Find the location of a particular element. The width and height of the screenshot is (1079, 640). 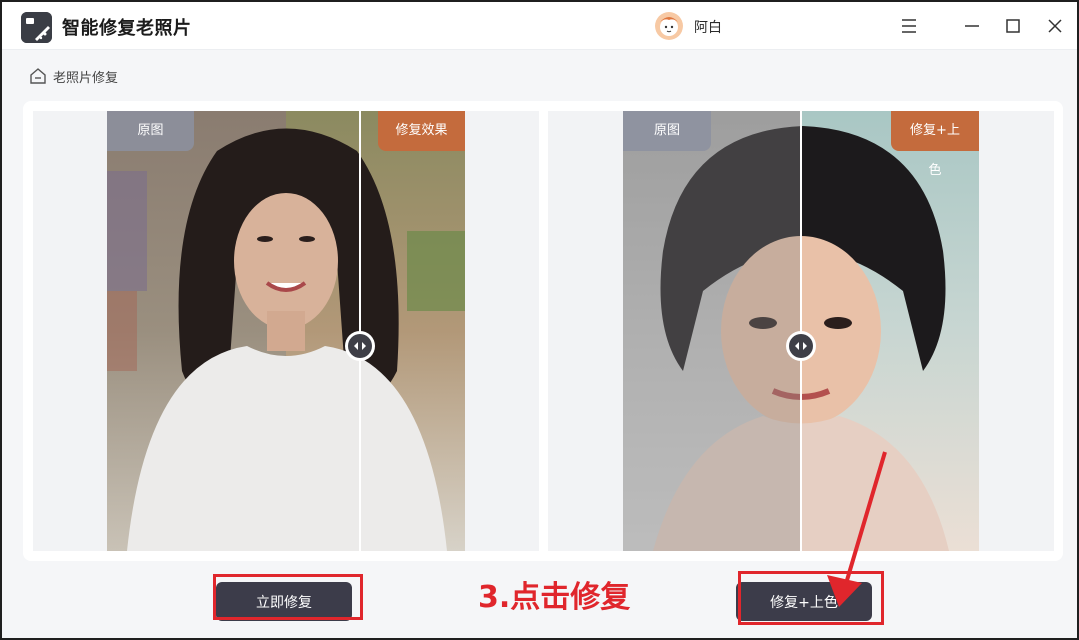

annotation-text: 3.点击修复 is located at coordinates (554, 597).